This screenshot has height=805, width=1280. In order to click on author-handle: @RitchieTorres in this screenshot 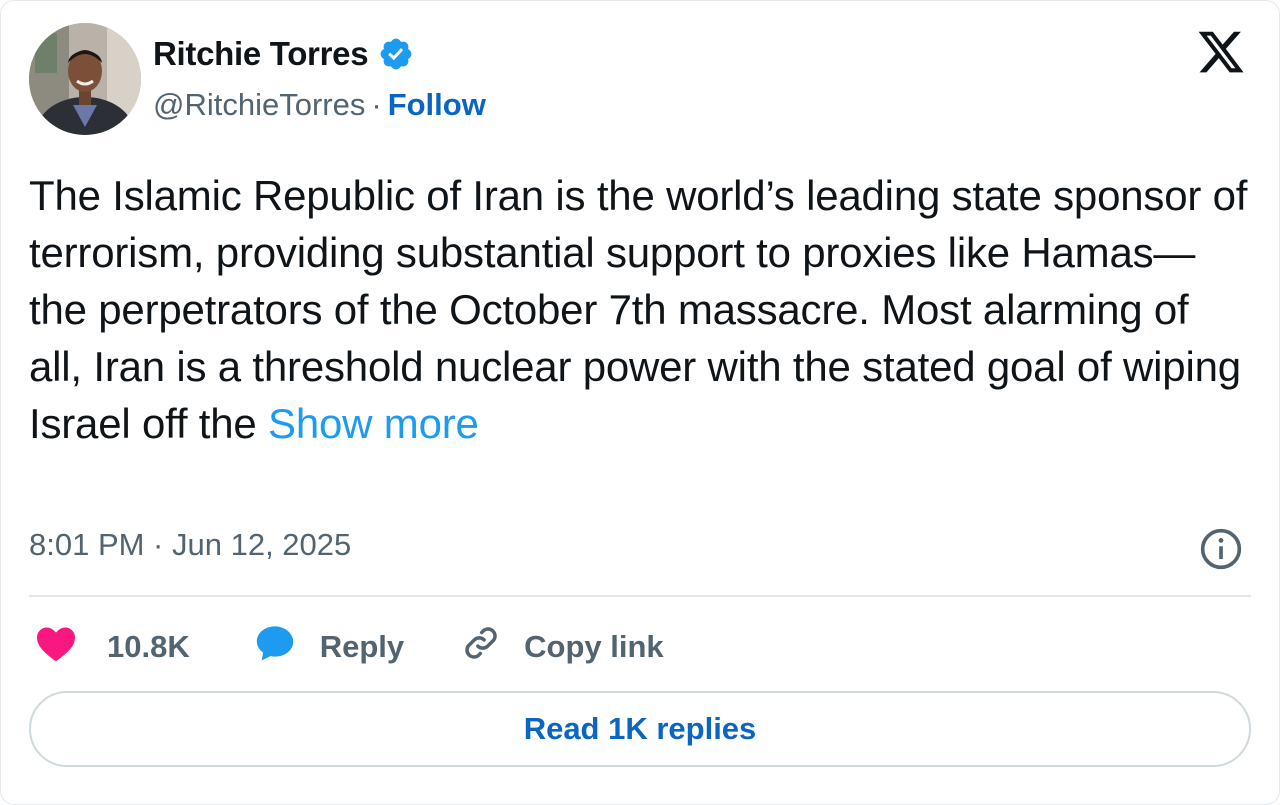, I will do `click(259, 104)`.